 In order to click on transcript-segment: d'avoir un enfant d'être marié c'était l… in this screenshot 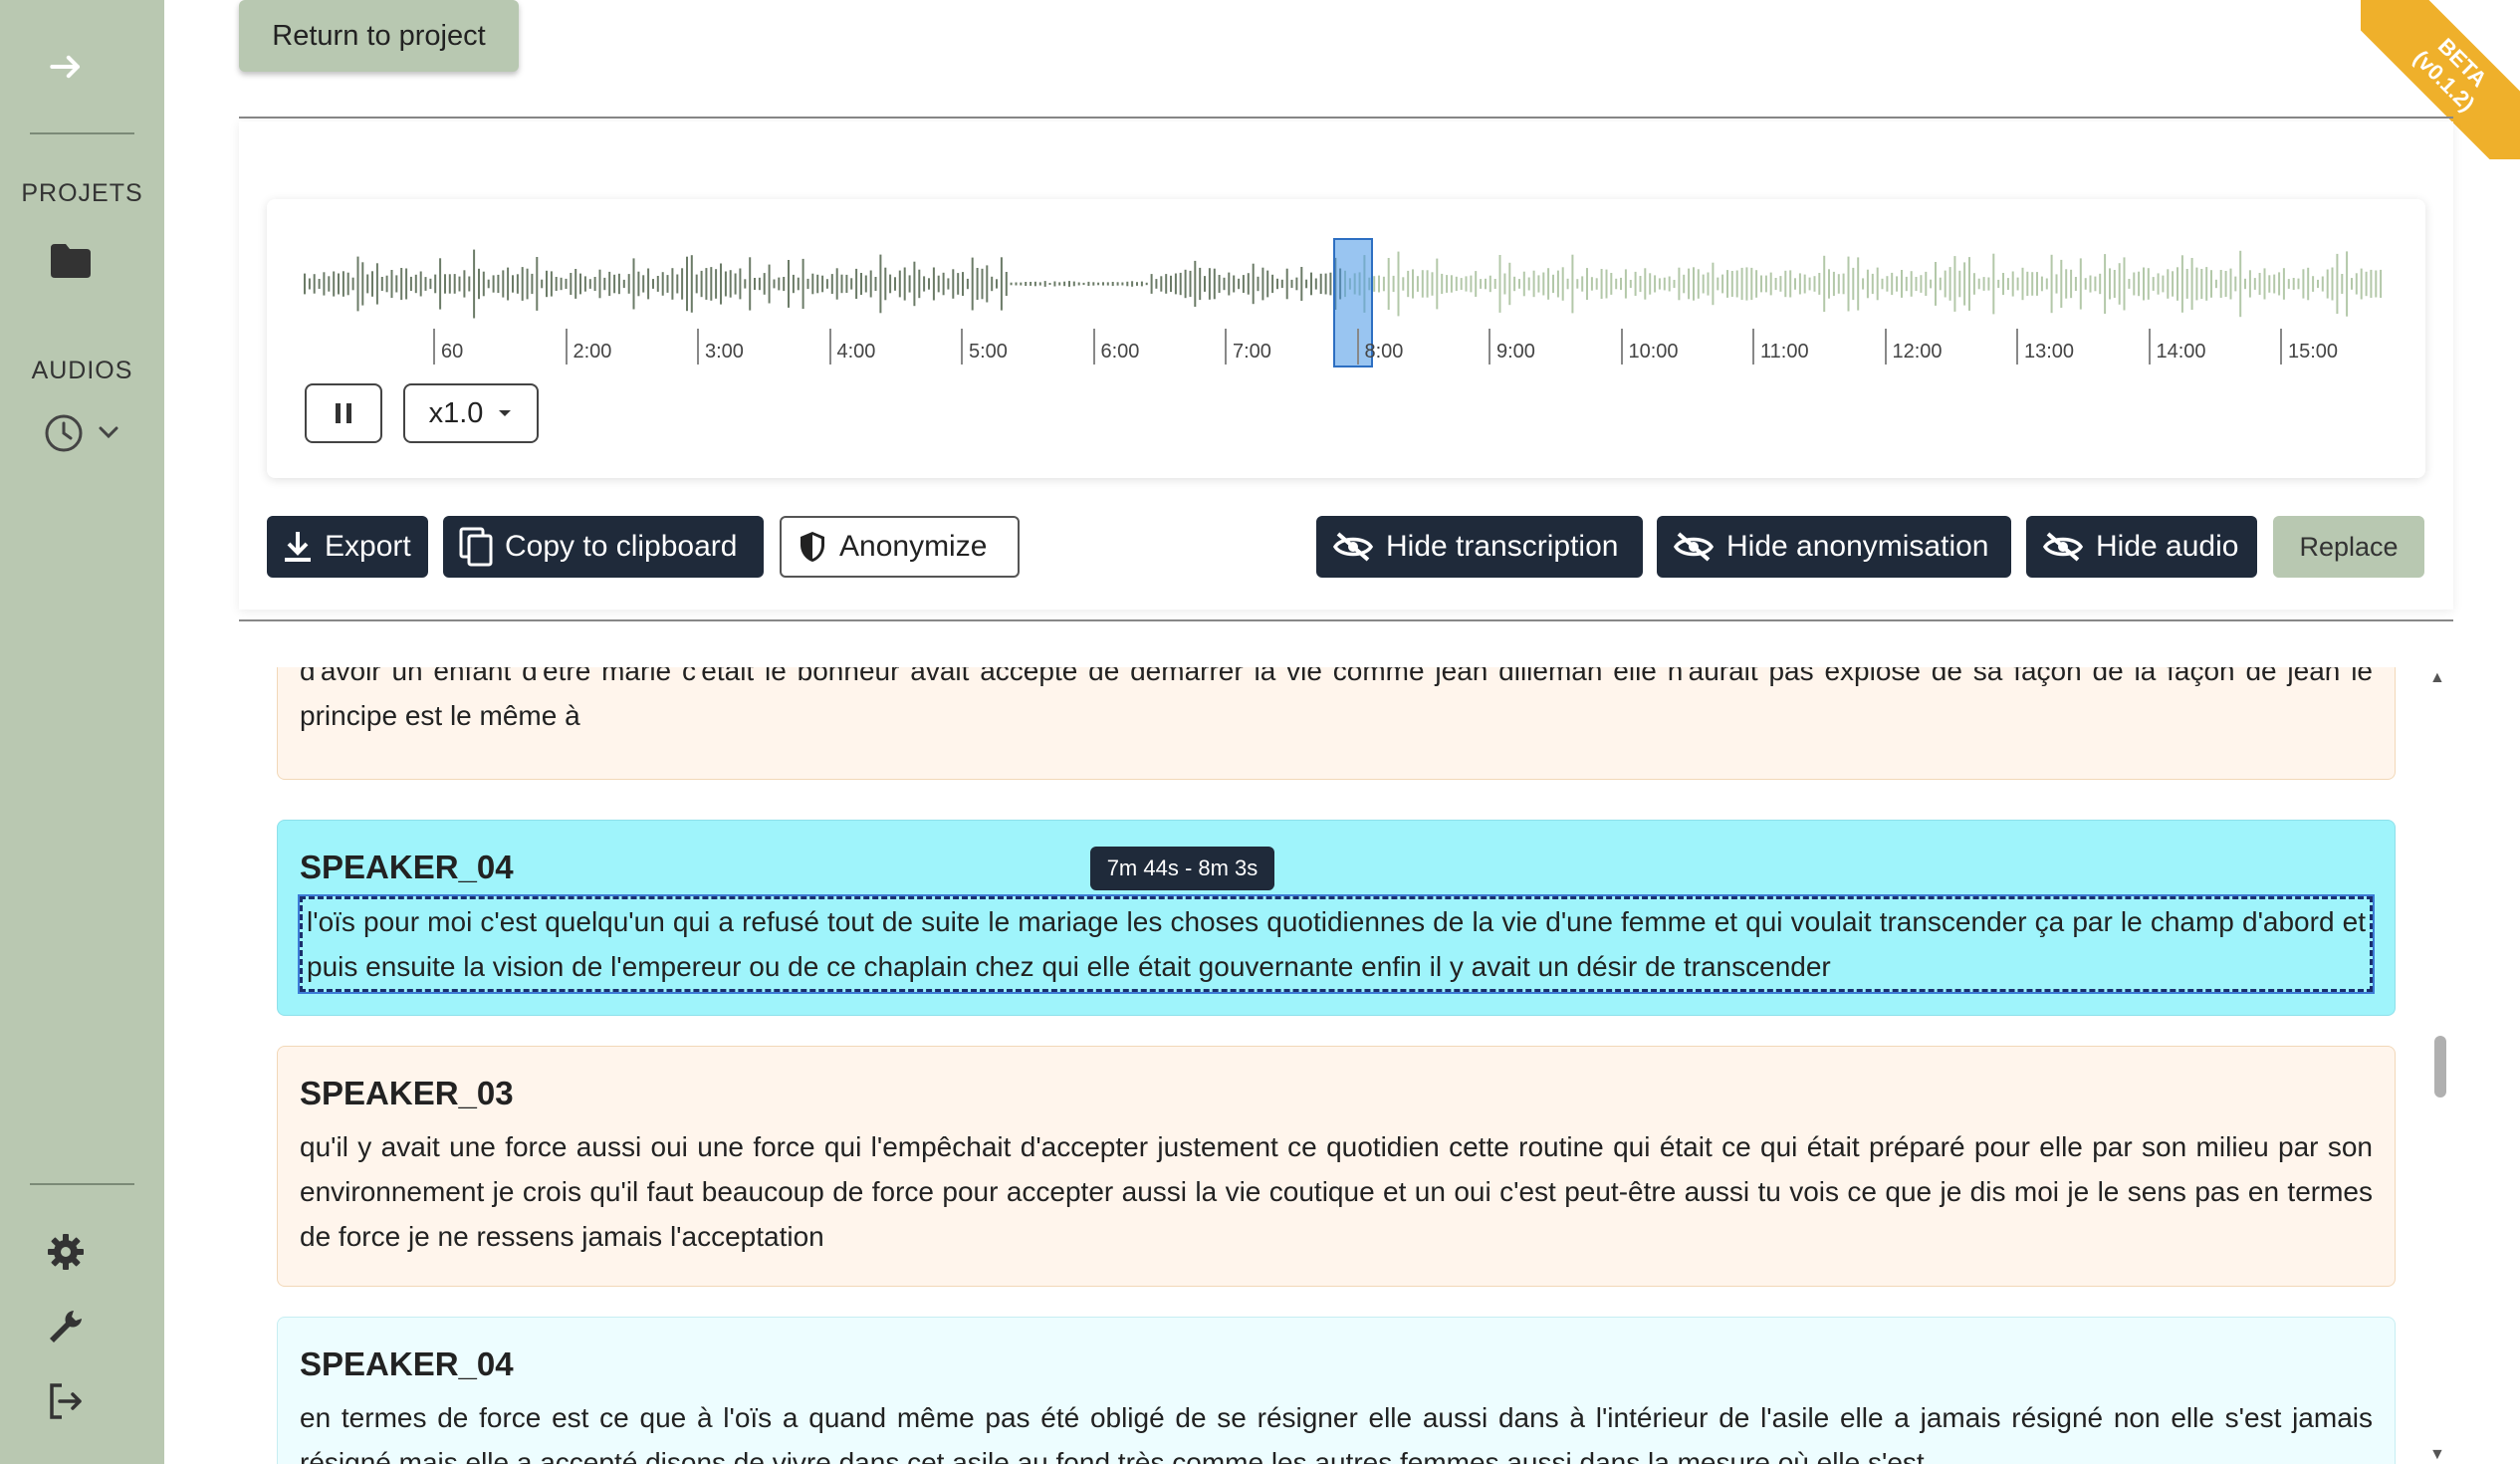, I will do `click(1336, 723)`.